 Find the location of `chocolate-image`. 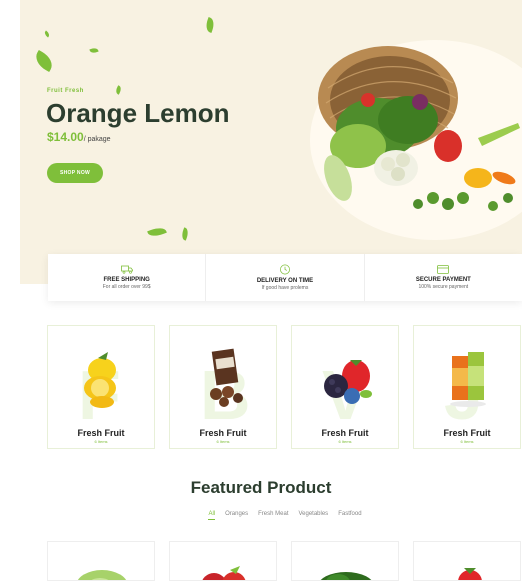

chocolate-image is located at coordinates (226, 377).